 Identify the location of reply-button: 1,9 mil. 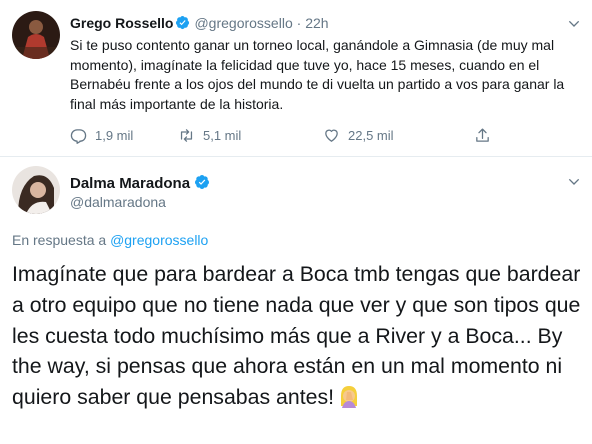
(101, 135).